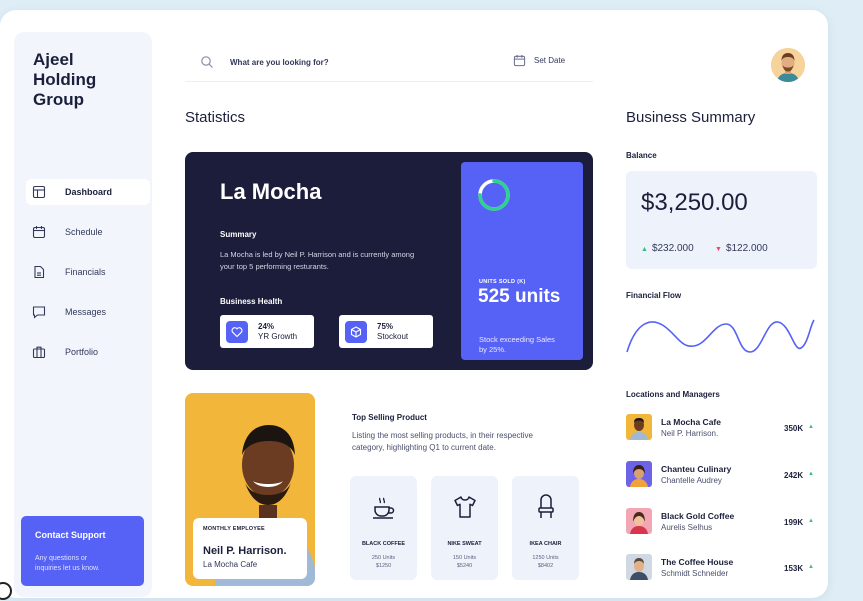 The image size is (863, 601). Describe the element at coordinates (237, 331) in the screenshot. I see `heart-icon` at that location.